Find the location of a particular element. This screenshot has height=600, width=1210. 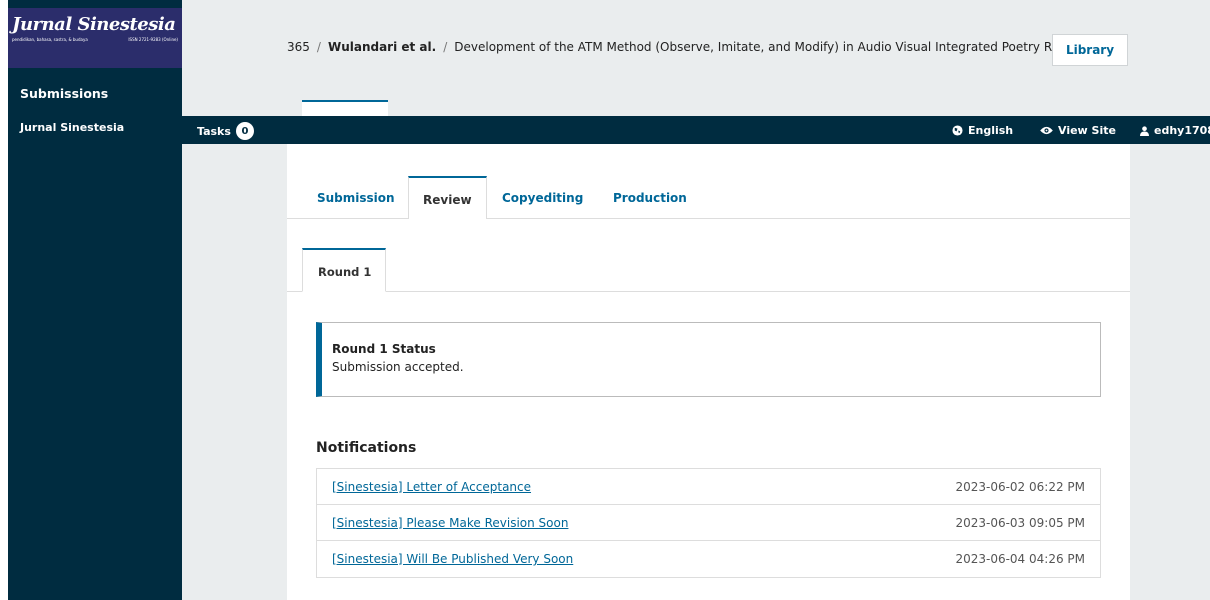

notification-date: 2023-06-02 06:22 PM is located at coordinates (1020, 486).